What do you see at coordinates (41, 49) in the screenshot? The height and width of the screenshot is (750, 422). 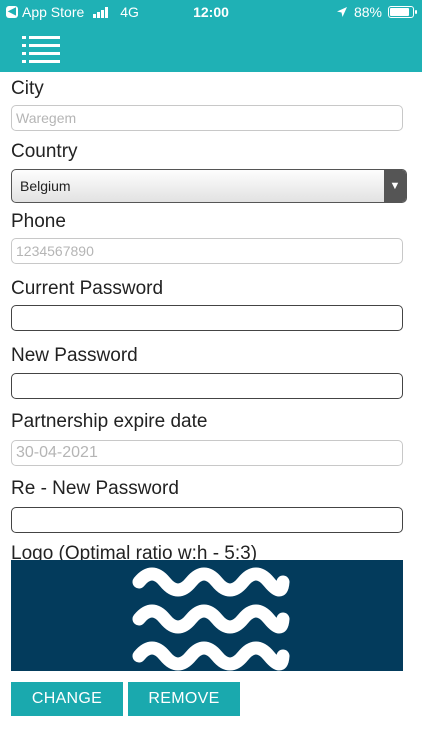 I see `hamburger-menu-icon` at bounding box center [41, 49].